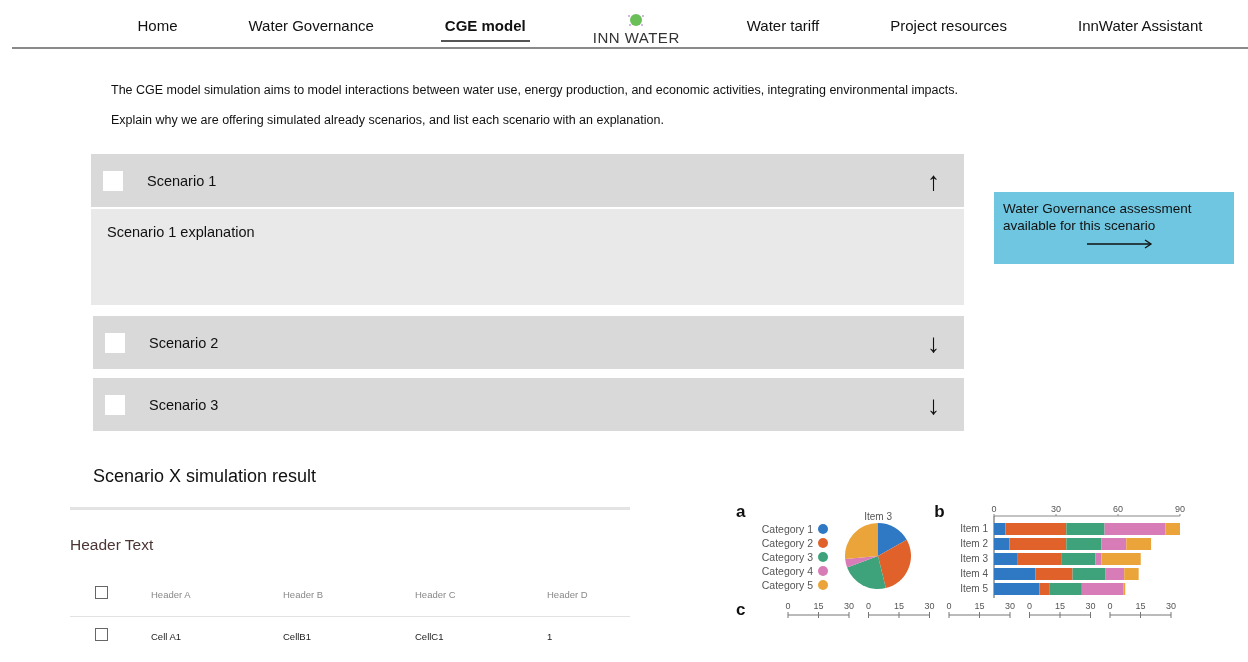  What do you see at coordinates (171, 594) in the screenshot?
I see `column-header: Header A` at bounding box center [171, 594].